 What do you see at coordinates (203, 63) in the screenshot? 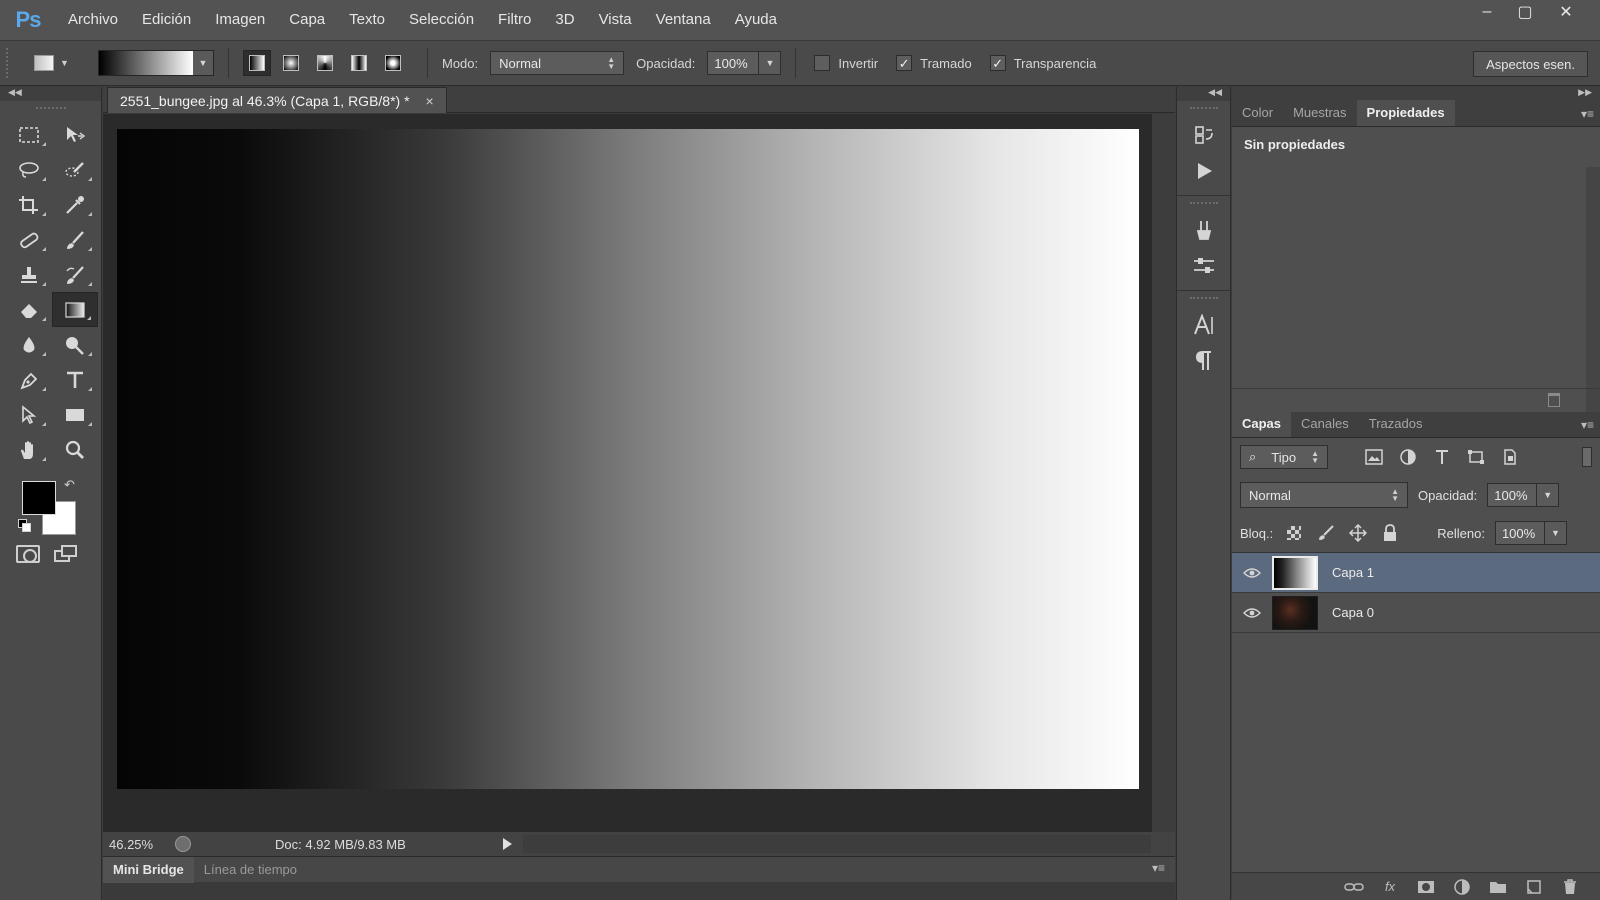
I see `chevron-down-icon: ▼` at bounding box center [203, 63].